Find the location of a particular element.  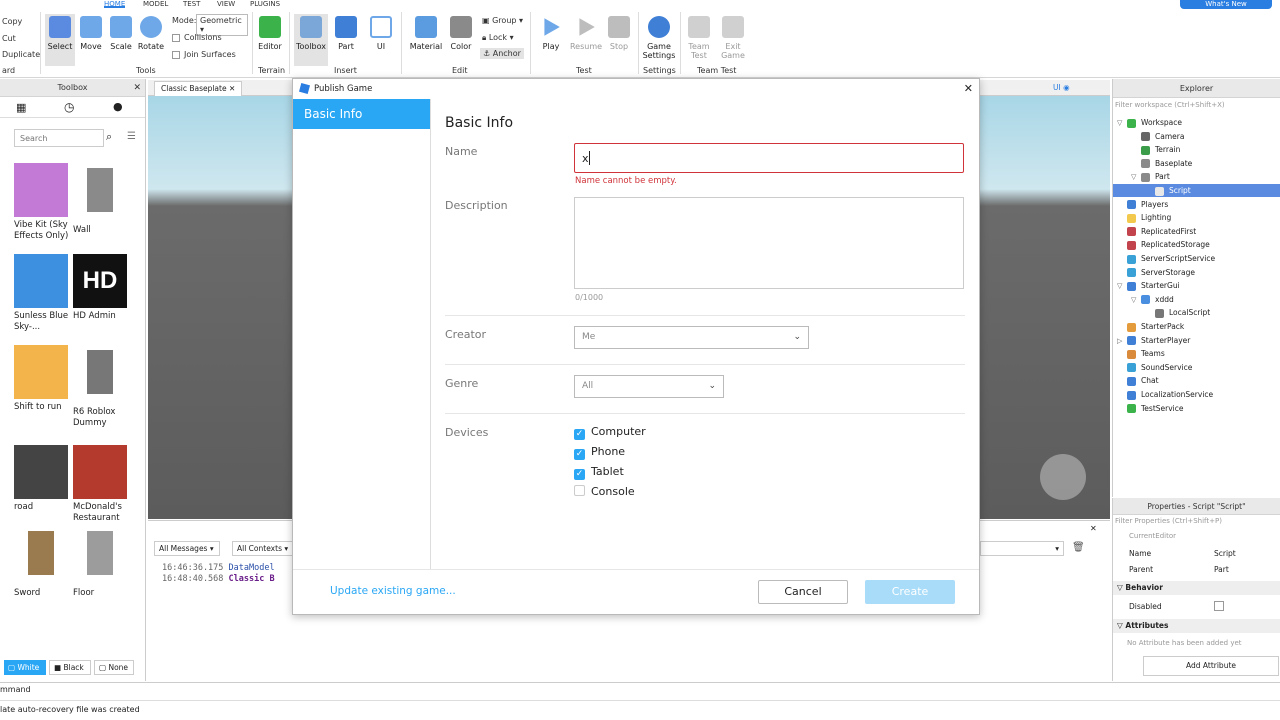

explorer-item: StarterPack is located at coordinates (1196, 326).